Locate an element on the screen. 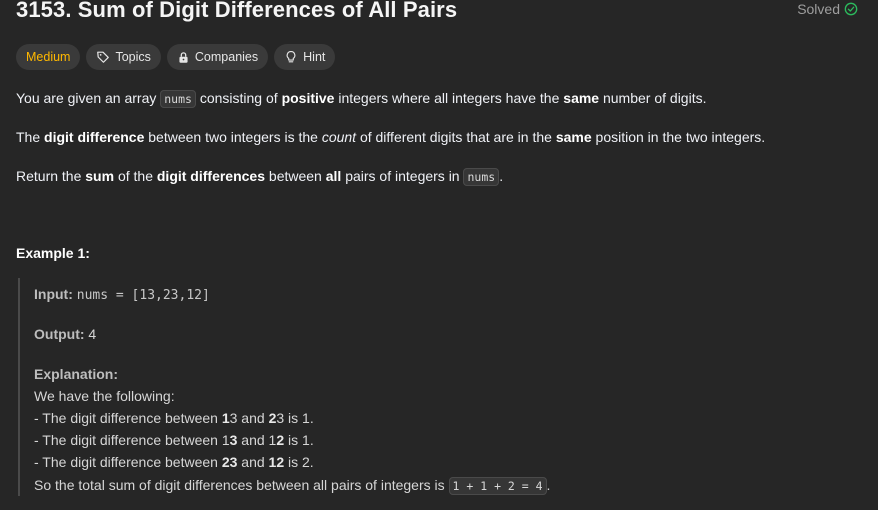 The height and width of the screenshot is (510, 878). tag-bar: Medium Topics Companies Hint is located at coordinates (176, 57).